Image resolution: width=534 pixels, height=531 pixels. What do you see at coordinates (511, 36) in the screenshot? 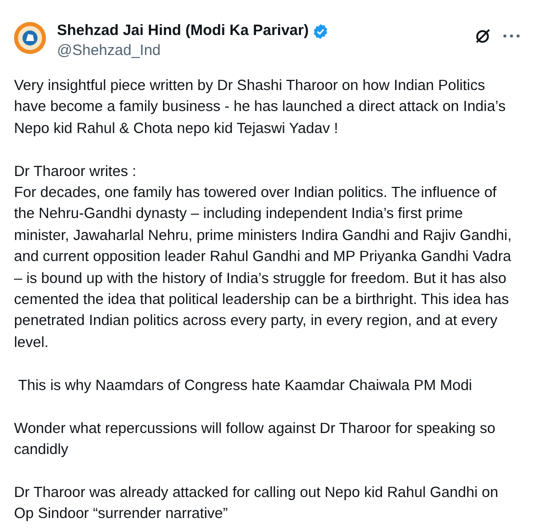
I see `more-icon` at bounding box center [511, 36].